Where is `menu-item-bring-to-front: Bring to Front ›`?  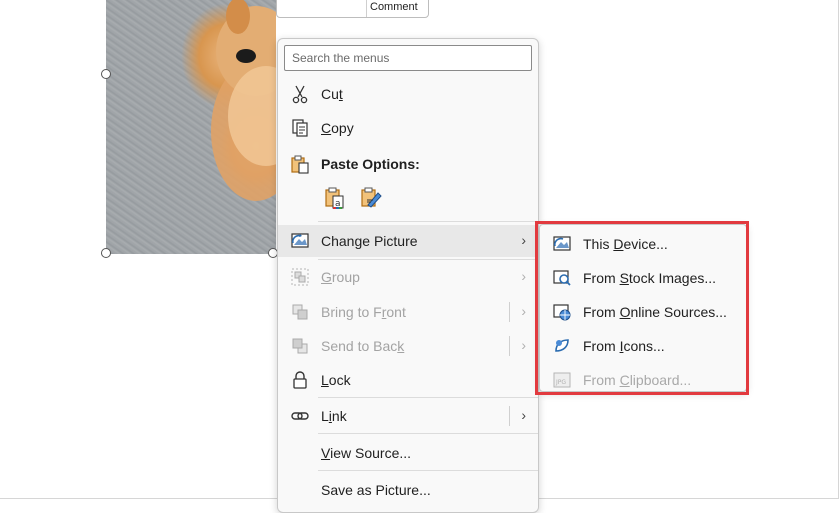
menu-item-bring-to-front: Bring to Front › is located at coordinates (408, 312).